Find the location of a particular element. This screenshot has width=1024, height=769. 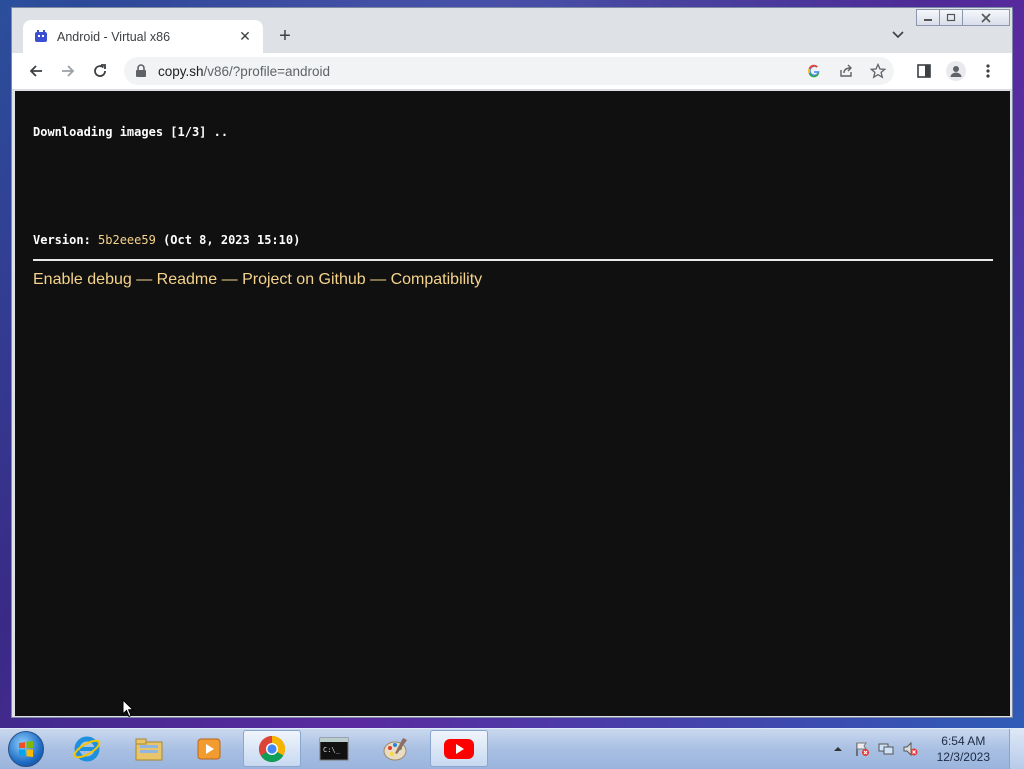

close-tab-icon: ✕ is located at coordinates (245, 36).